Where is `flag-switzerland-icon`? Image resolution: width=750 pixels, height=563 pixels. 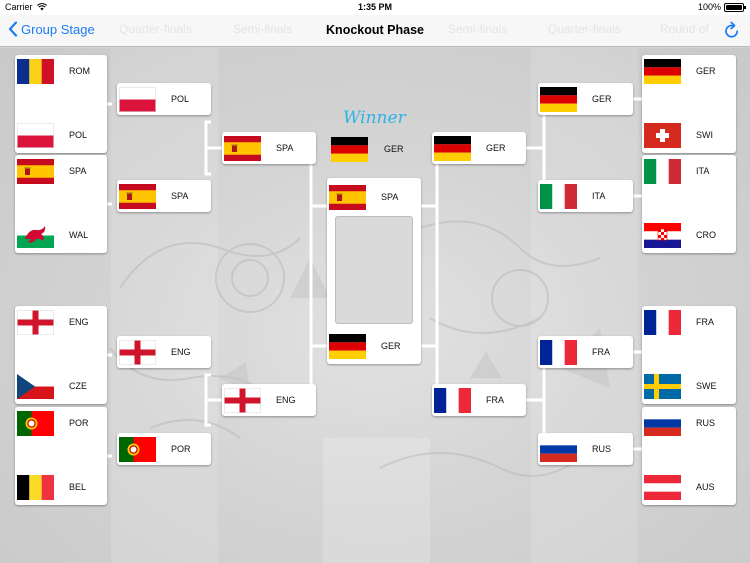 flag-switzerland-icon is located at coordinates (662, 135).